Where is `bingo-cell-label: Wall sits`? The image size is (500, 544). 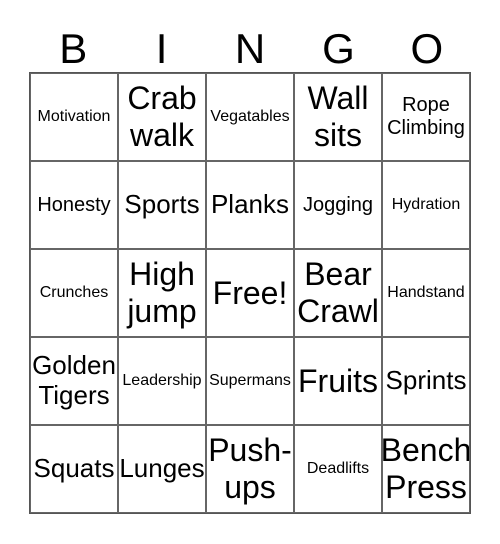 bingo-cell-label: Wall sits is located at coordinates (338, 116).